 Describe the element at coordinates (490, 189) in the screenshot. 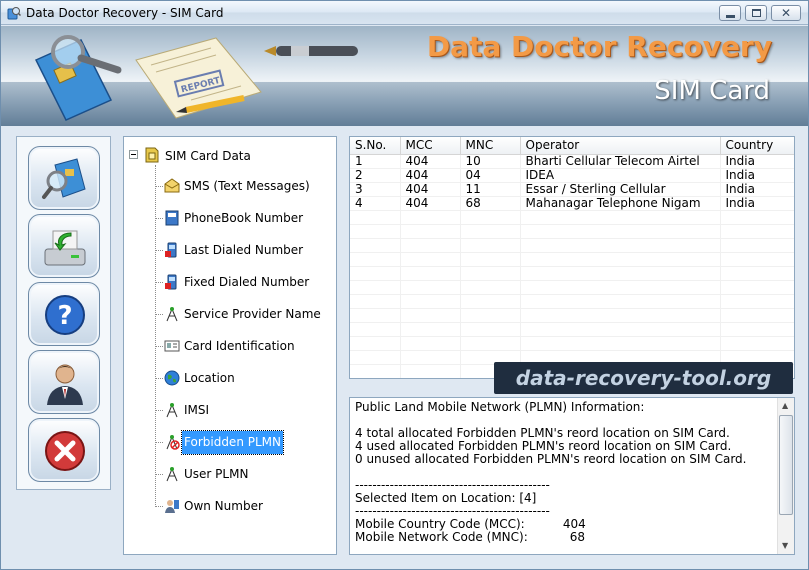

I see `table-cell: 11` at that location.